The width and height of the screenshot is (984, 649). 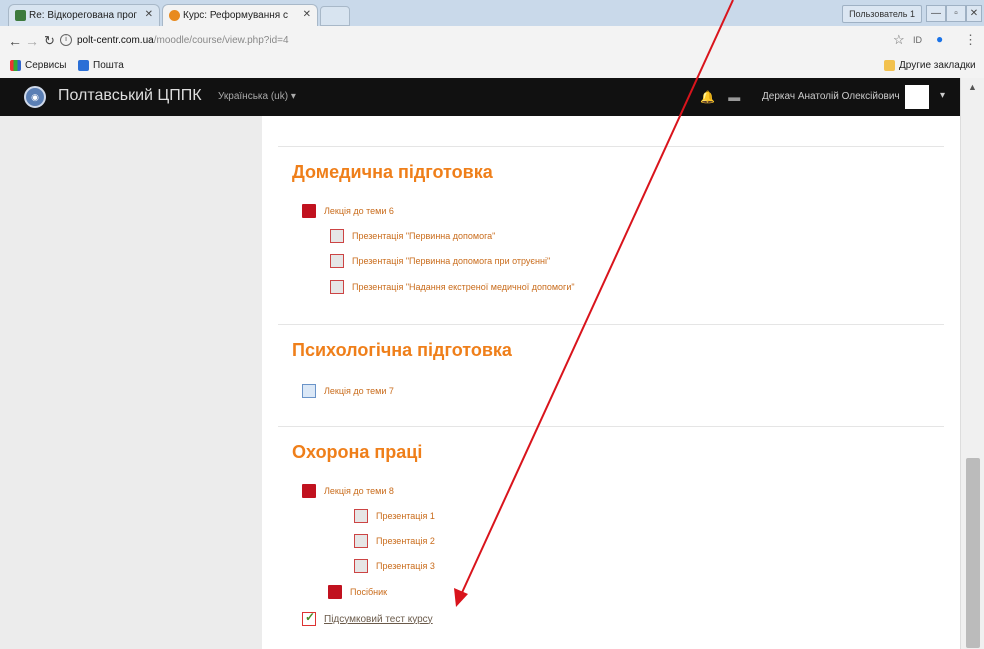 I want to click on section-title-labor-safety: Охорона праці, so click(x=357, y=452).